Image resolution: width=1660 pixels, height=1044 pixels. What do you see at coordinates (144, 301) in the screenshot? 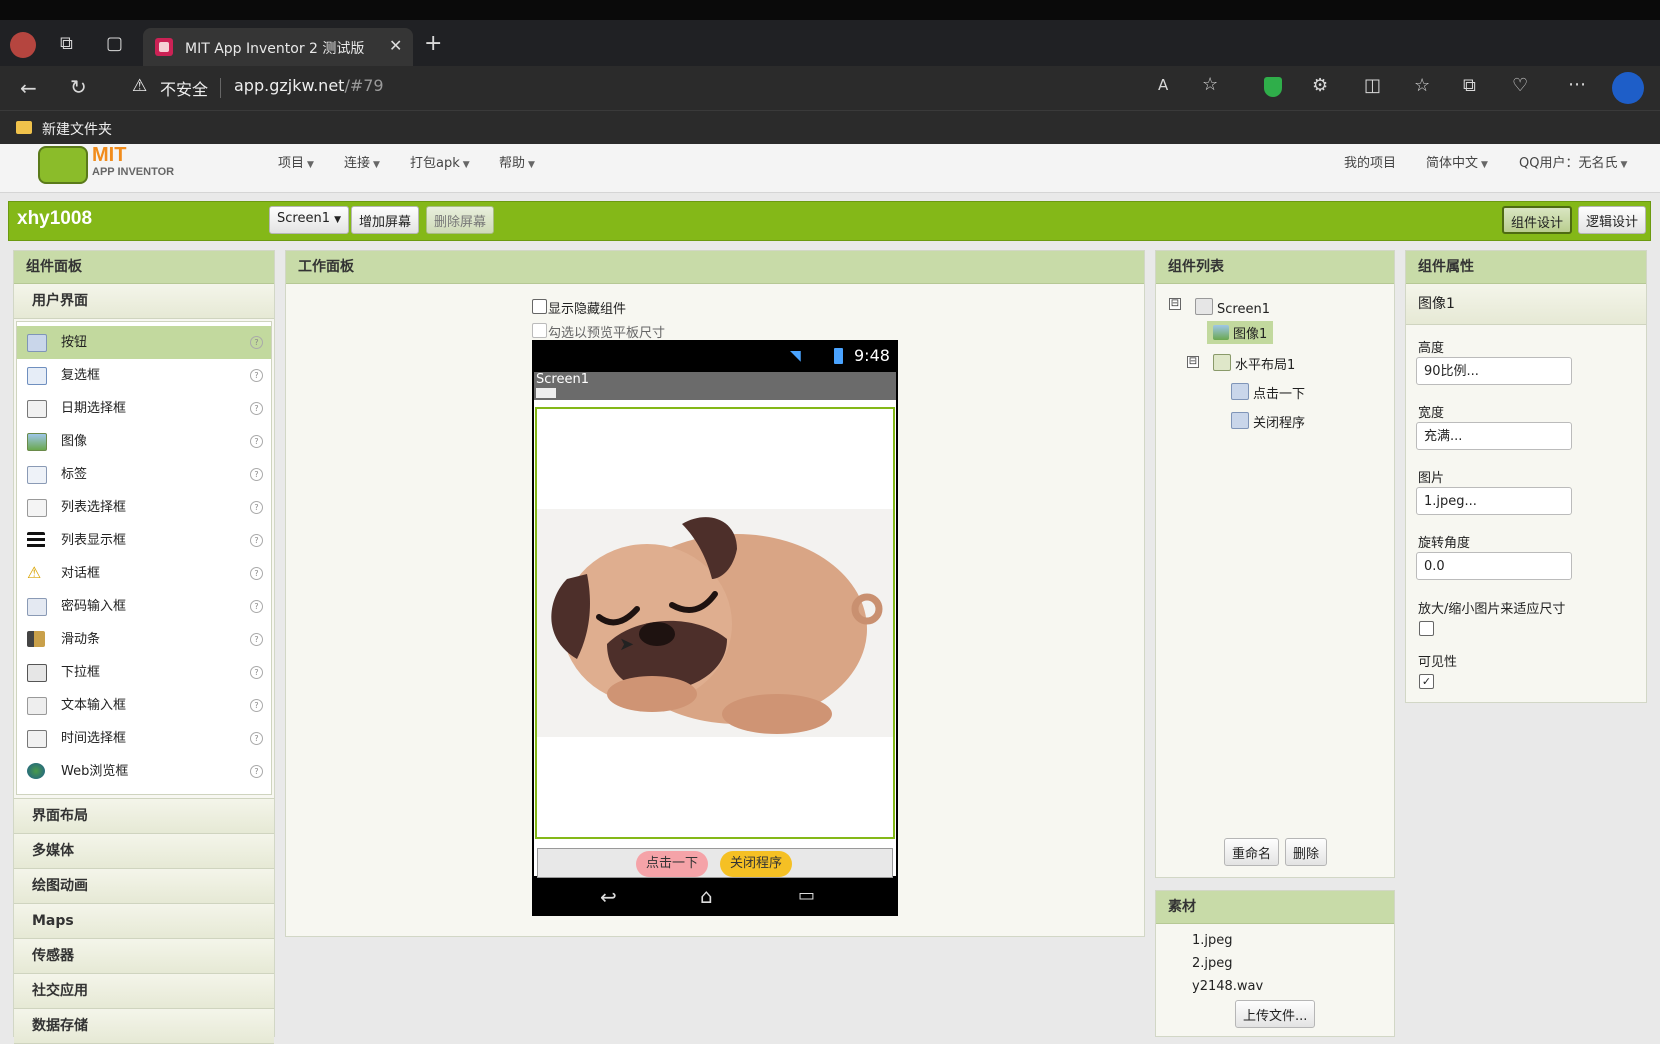
I see `section-user-interface: 用户界面` at bounding box center [144, 301].